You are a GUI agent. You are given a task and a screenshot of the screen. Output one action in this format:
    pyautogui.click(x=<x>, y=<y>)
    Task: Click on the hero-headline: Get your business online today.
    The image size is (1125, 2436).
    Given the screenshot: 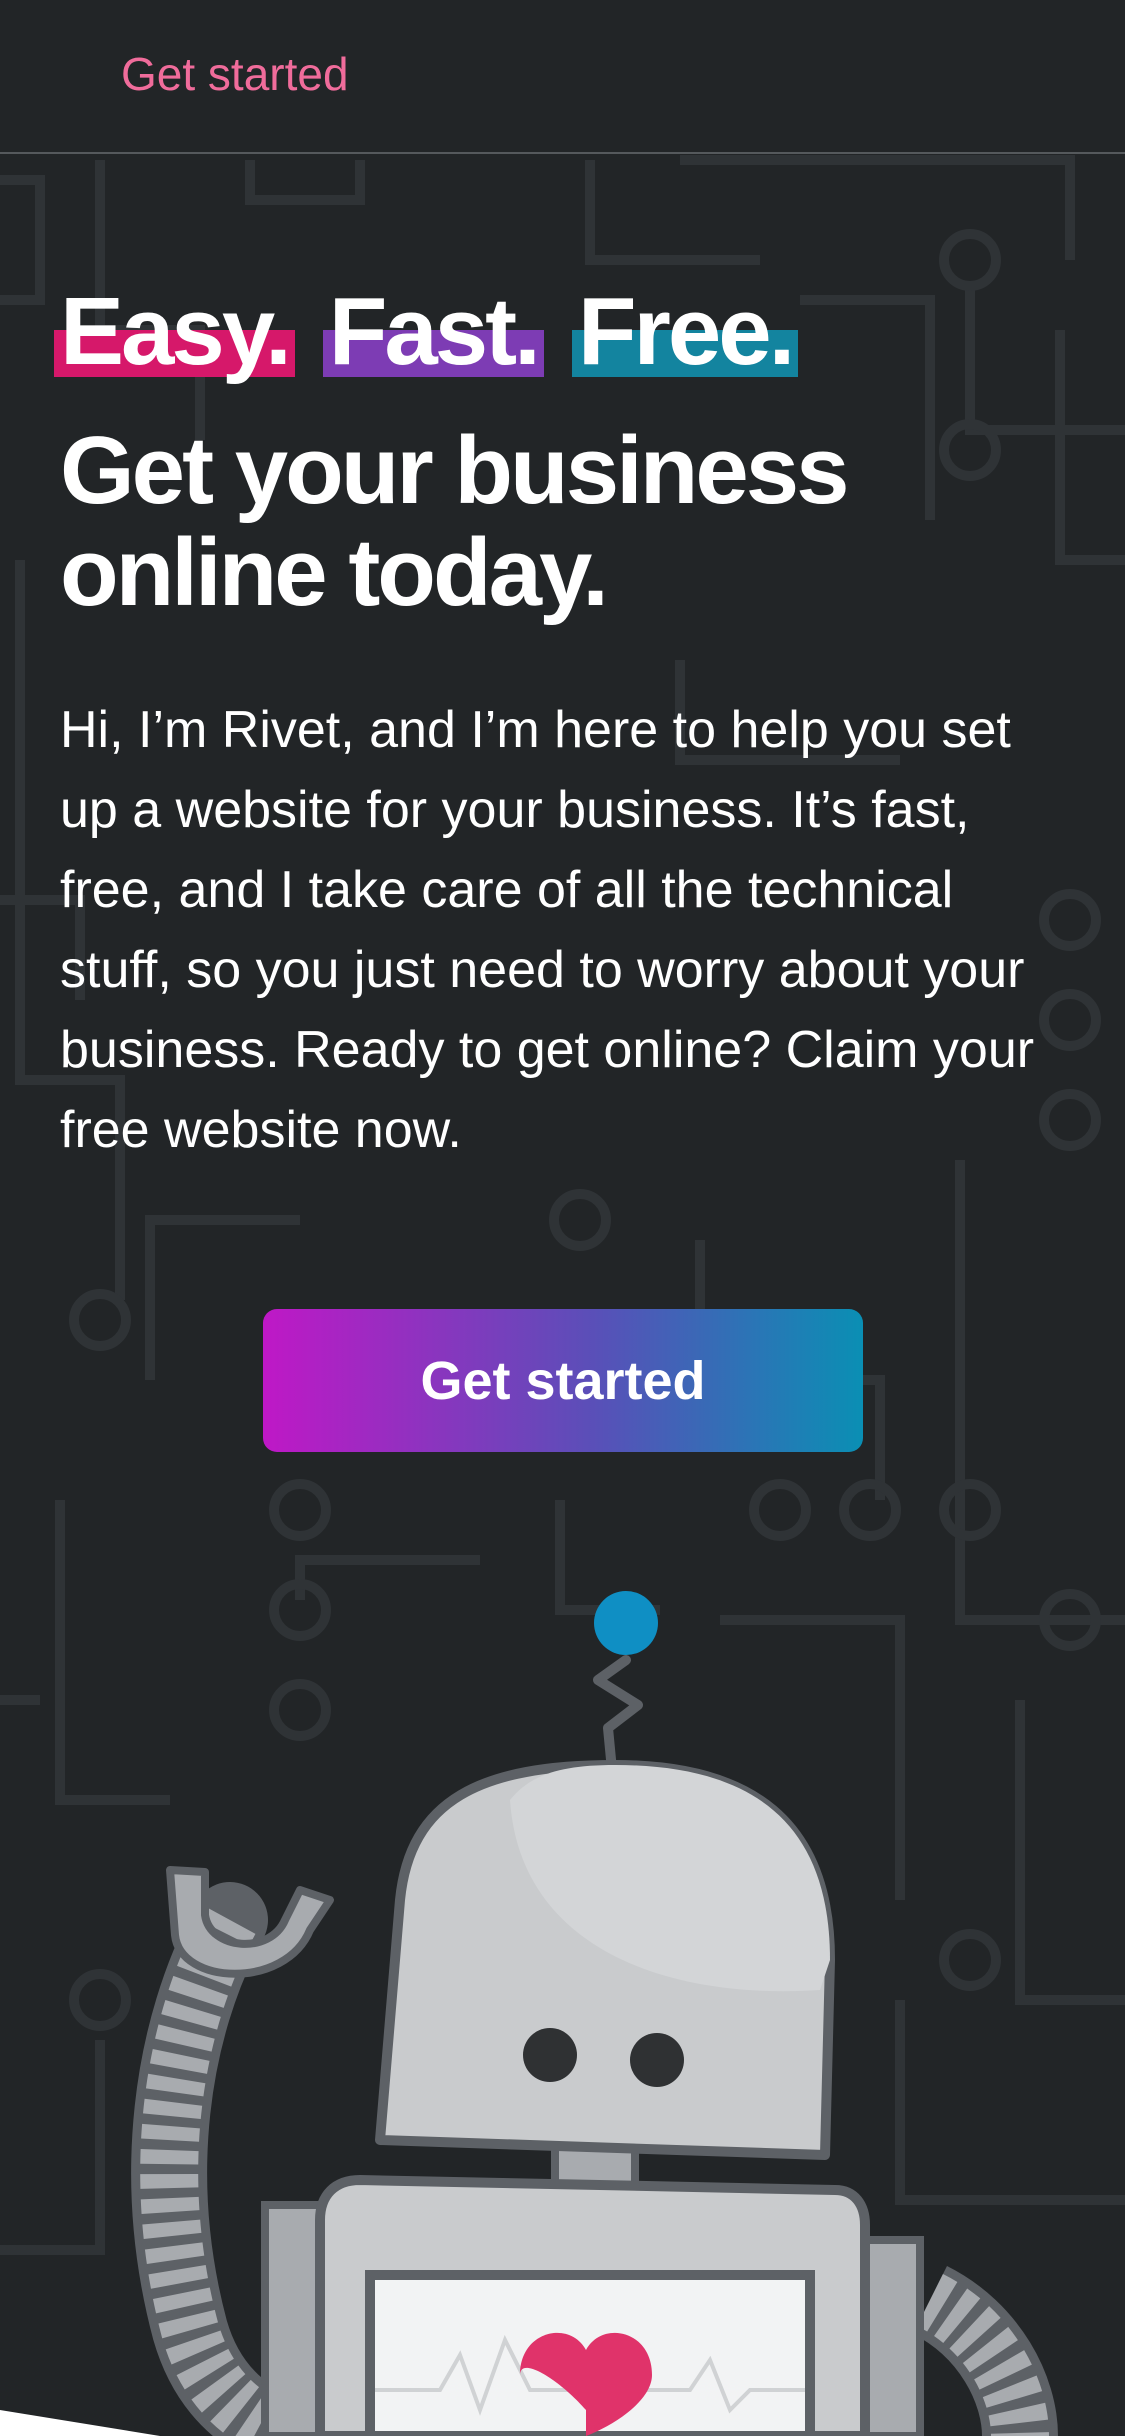 What is the action you would take?
    pyautogui.click(x=455, y=521)
    